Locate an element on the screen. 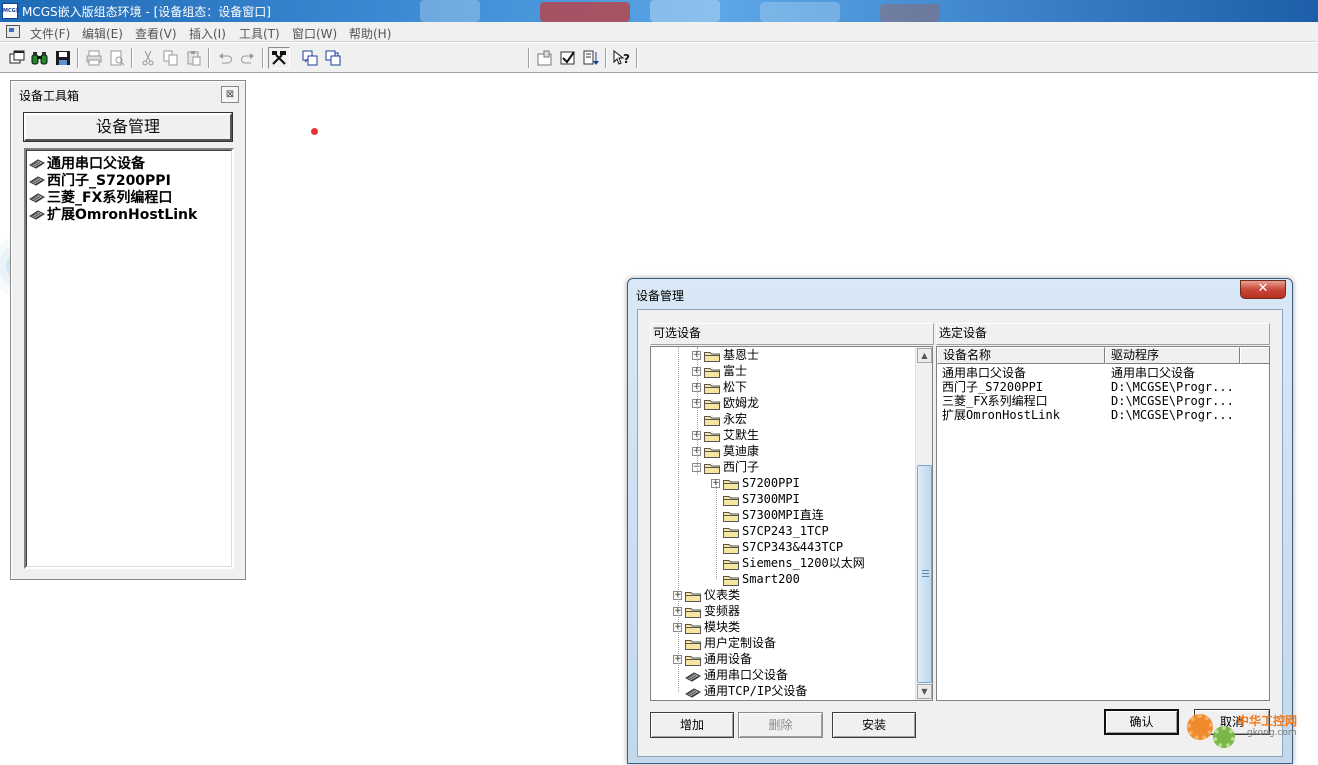 The width and height of the screenshot is (1318, 765). tree-node-label: Smart200 is located at coordinates (771, 579).